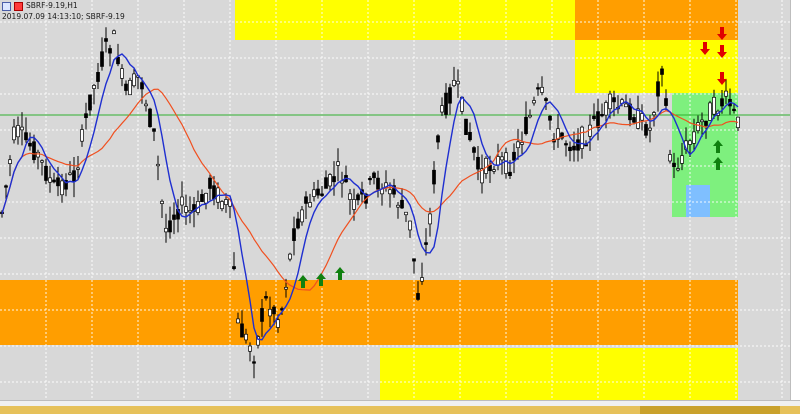 This screenshot has width=800, height=414. I want to click on demand-zone-yellow-bottom, so click(559, 374).